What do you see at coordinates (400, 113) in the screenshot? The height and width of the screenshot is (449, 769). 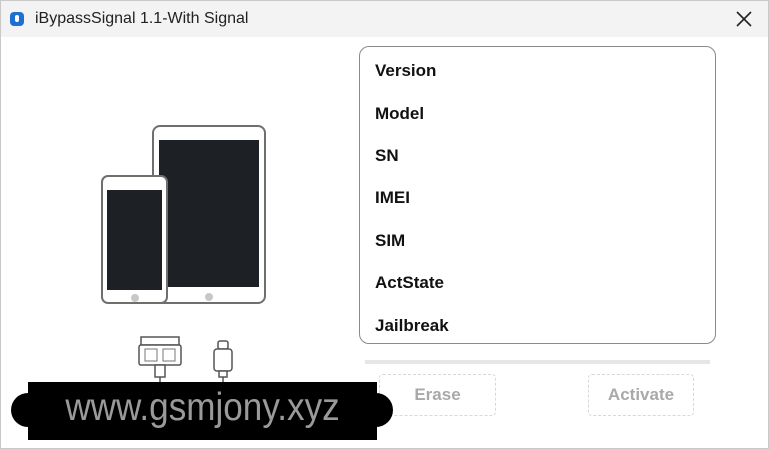 I see `info-model-label: Model` at bounding box center [400, 113].